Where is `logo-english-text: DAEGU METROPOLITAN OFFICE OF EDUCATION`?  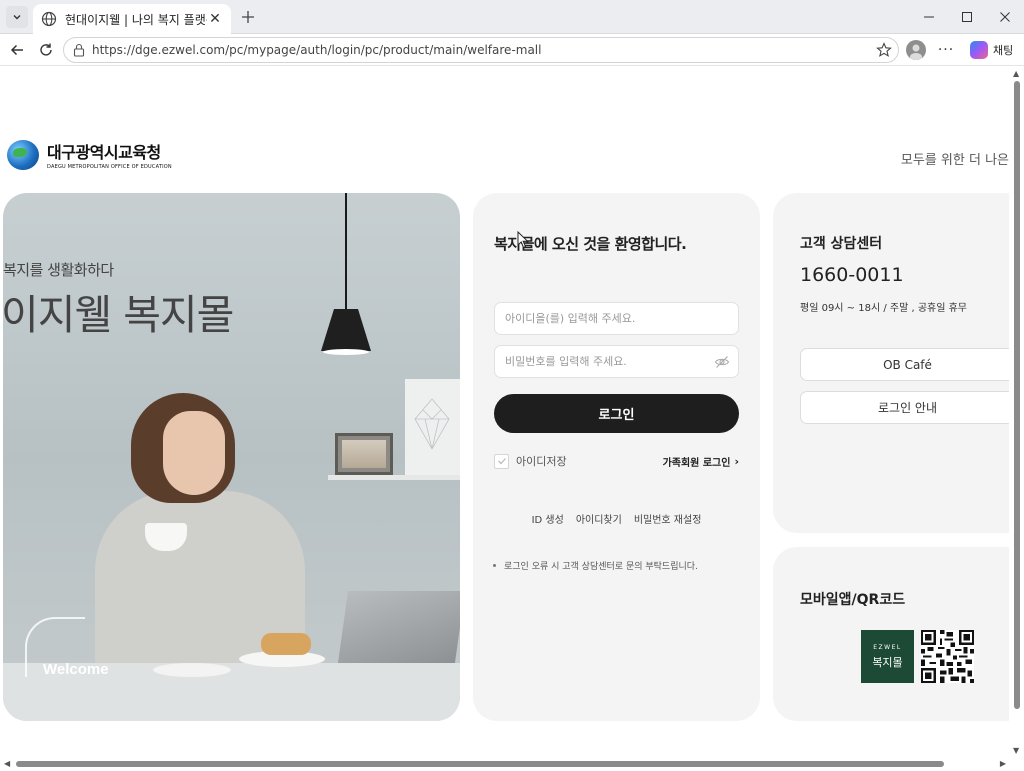 logo-english-text: DAEGU METROPOLITAN OFFICE OF EDUCATION is located at coordinates (109, 167).